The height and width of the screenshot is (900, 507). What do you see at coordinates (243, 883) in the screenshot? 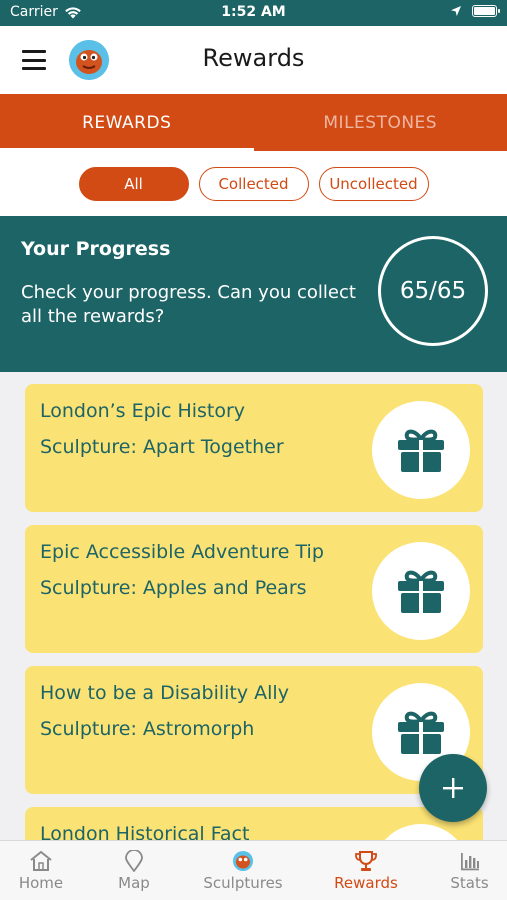
I see `nav-sculptures-label: Sculptures` at bounding box center [243, 883].